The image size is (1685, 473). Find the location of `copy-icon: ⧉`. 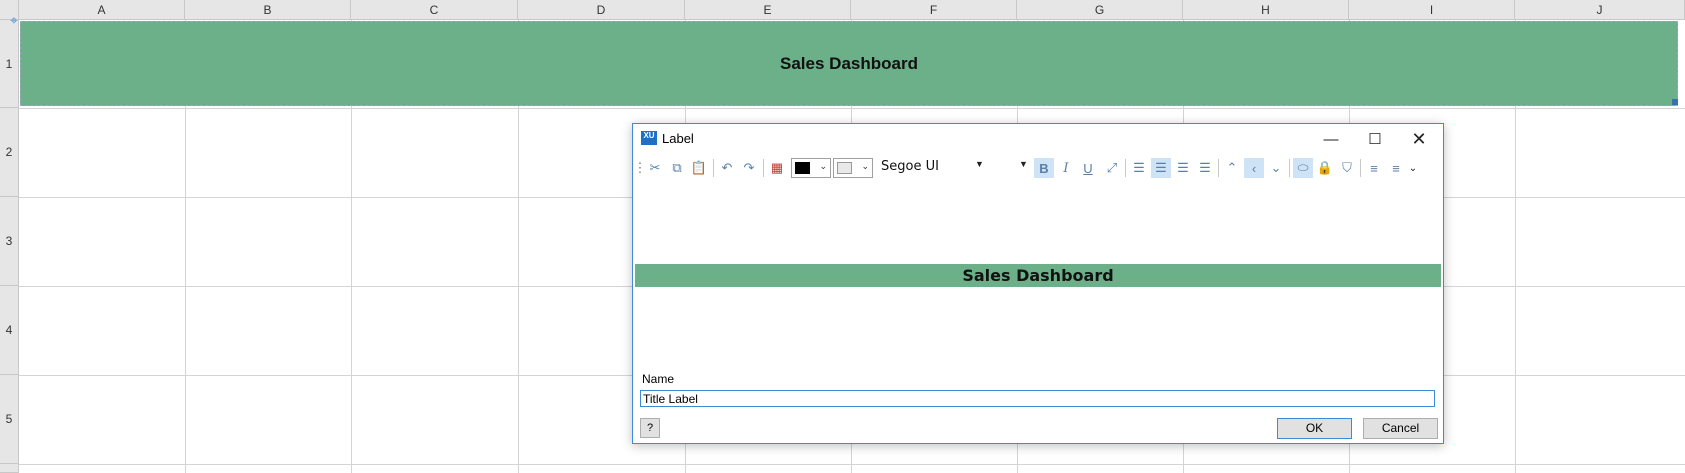

copy-icon: ⧉ is located at coordinates (677, 168).